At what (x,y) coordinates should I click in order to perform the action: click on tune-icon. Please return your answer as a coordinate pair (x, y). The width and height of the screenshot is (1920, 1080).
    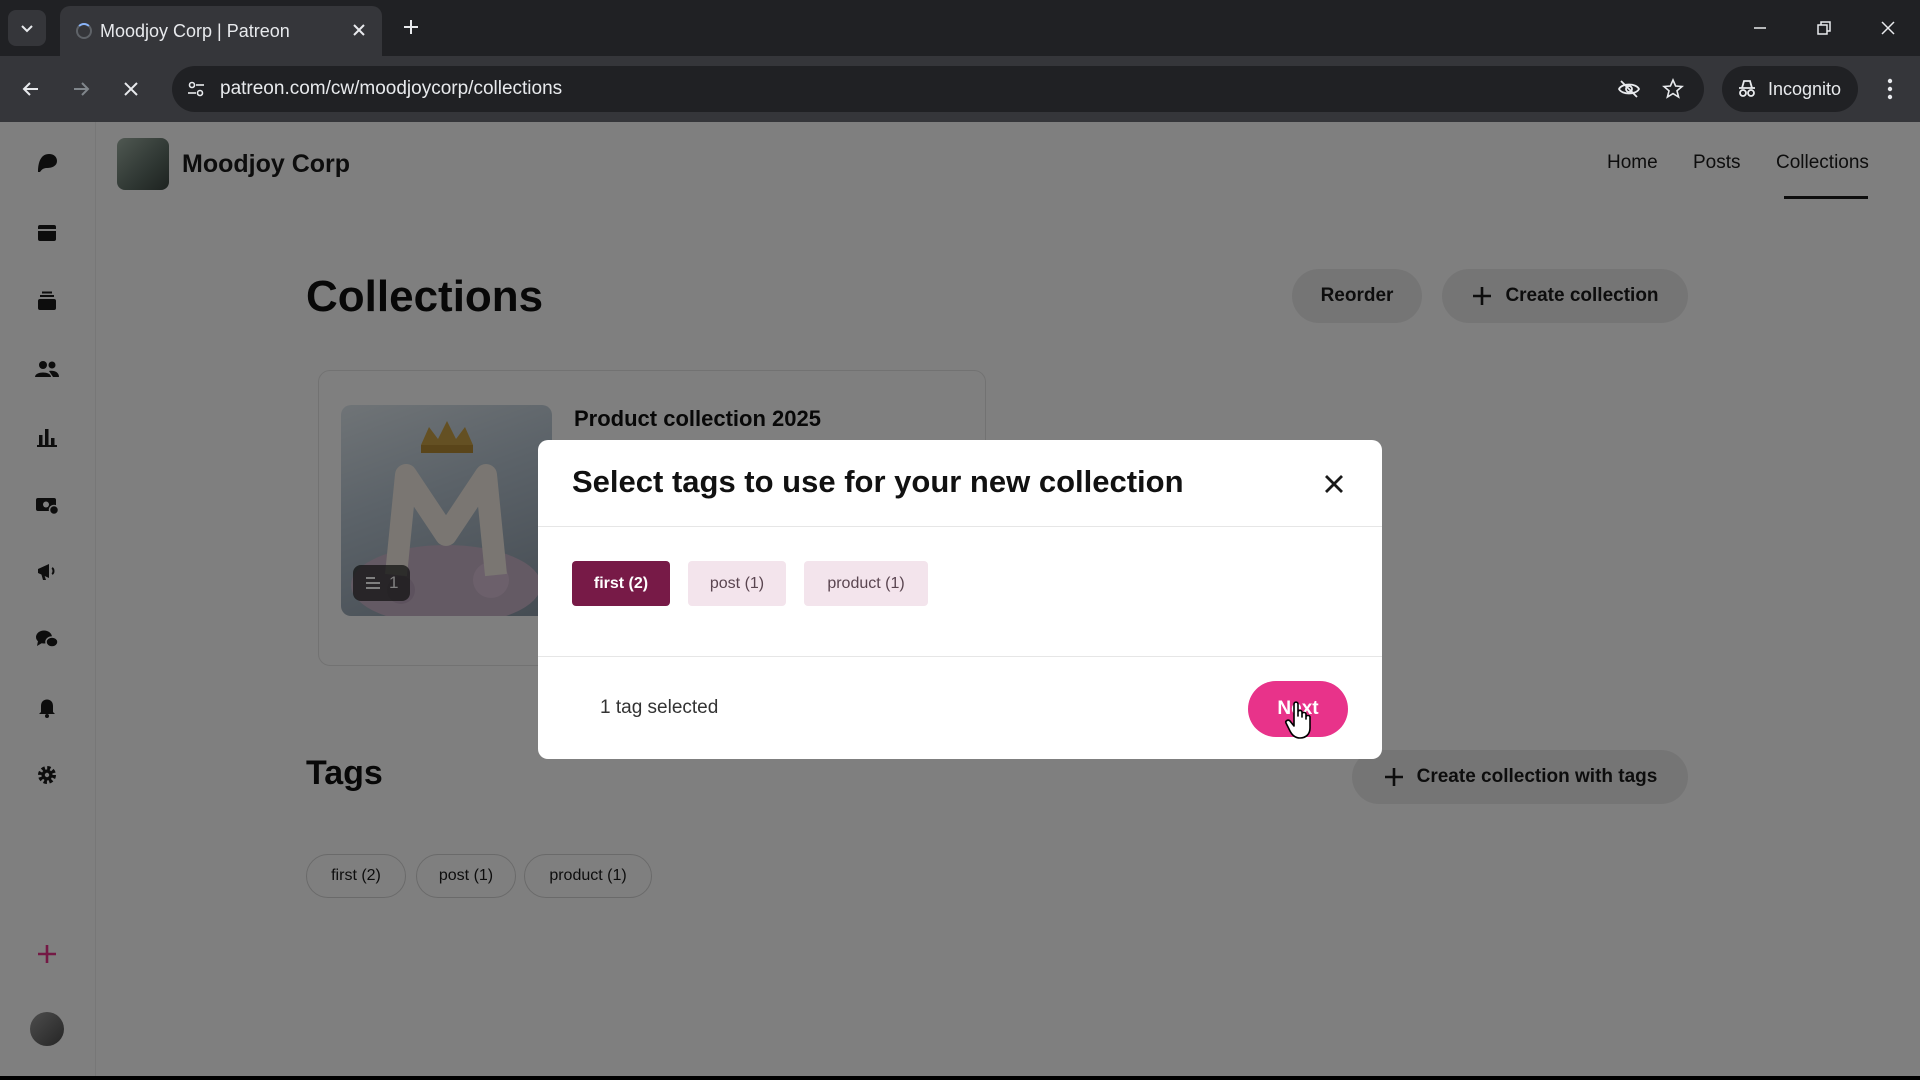
    Looking at the image, I should click on (196, 89).